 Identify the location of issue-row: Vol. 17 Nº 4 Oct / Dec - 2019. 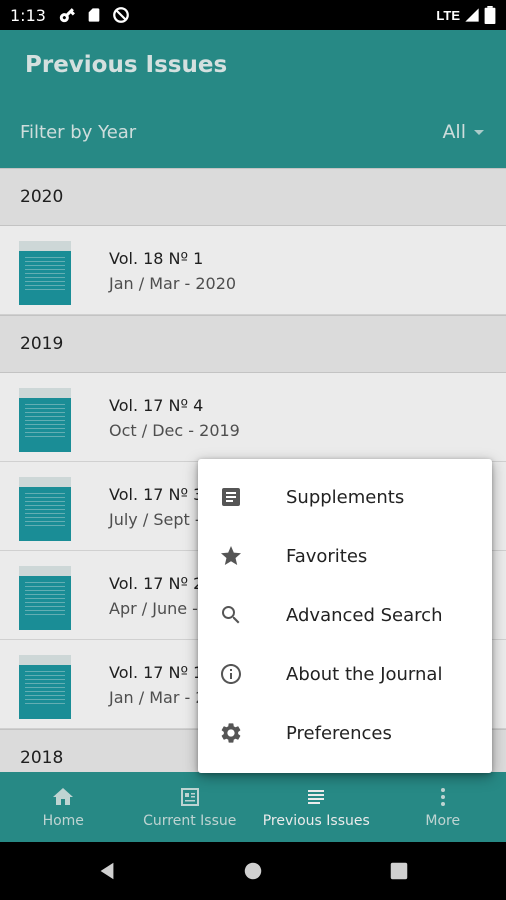
(253, 417).